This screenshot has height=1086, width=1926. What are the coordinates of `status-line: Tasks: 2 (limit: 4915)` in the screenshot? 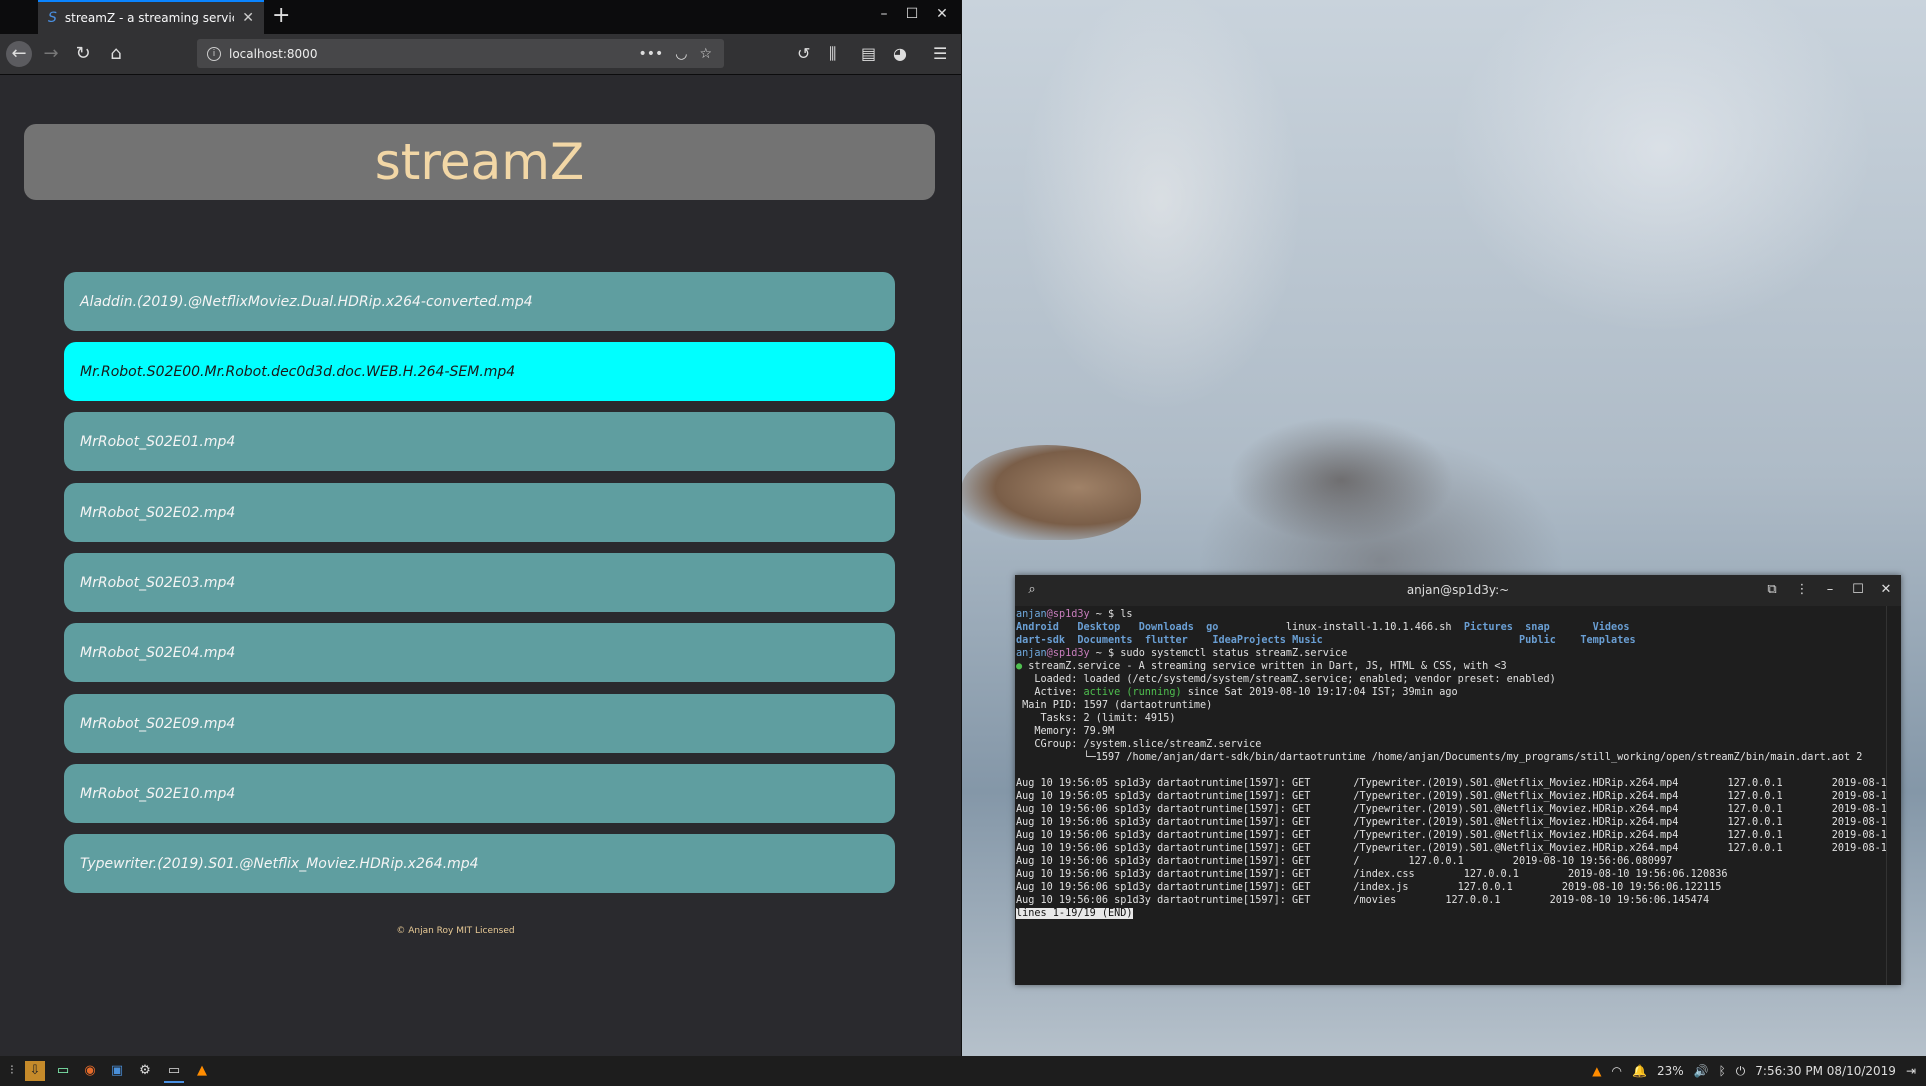 It's located at (1096, 718).